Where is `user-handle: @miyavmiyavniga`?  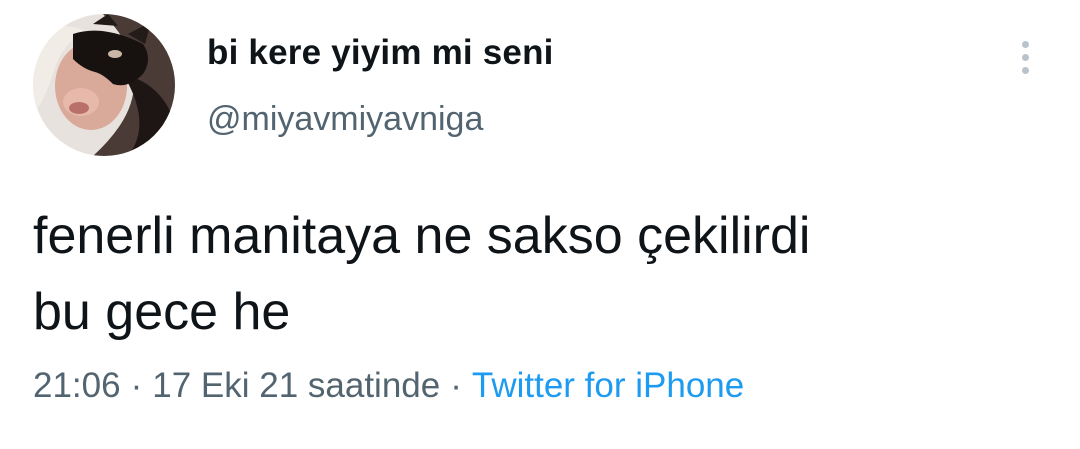
user-handle: @miyavmiyavniga is located at coordinates (345, 119).